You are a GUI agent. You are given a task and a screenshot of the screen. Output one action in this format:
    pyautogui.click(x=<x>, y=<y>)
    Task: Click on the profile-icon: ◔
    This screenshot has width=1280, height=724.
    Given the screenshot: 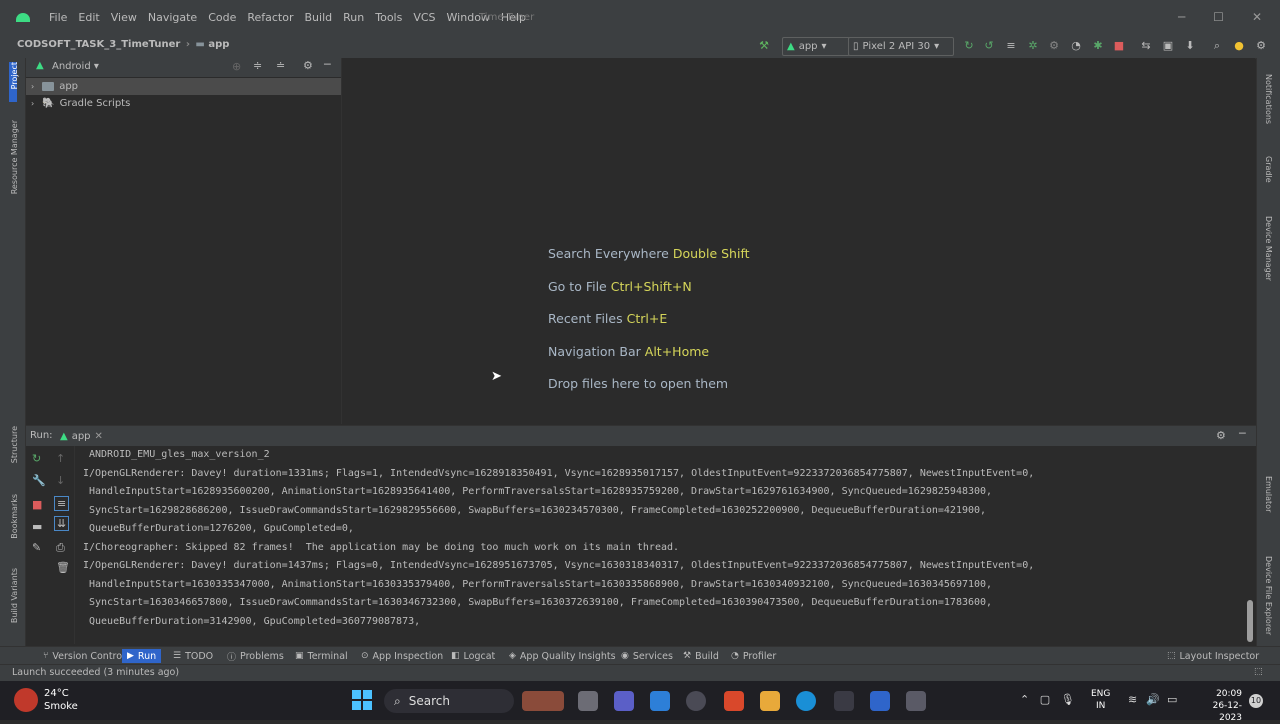 What is the action you would take?
    pyautogui.click(x=1076, y=46)
    